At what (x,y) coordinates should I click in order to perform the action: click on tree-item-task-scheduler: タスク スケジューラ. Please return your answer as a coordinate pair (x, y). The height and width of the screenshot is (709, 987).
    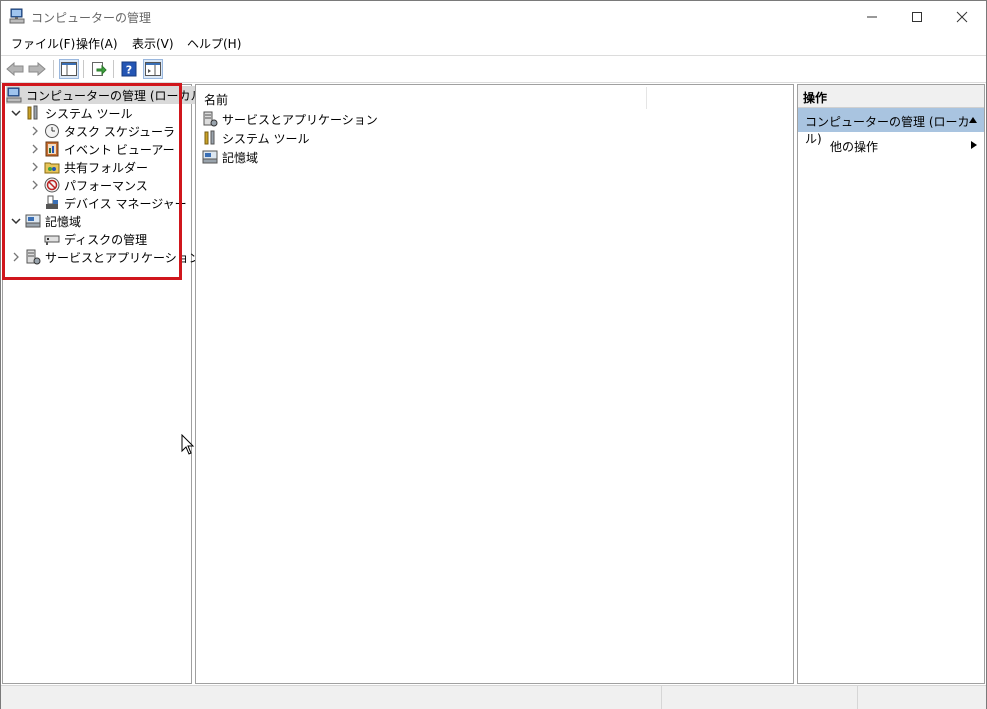
    Looking at the image, I should click on (102, 131).